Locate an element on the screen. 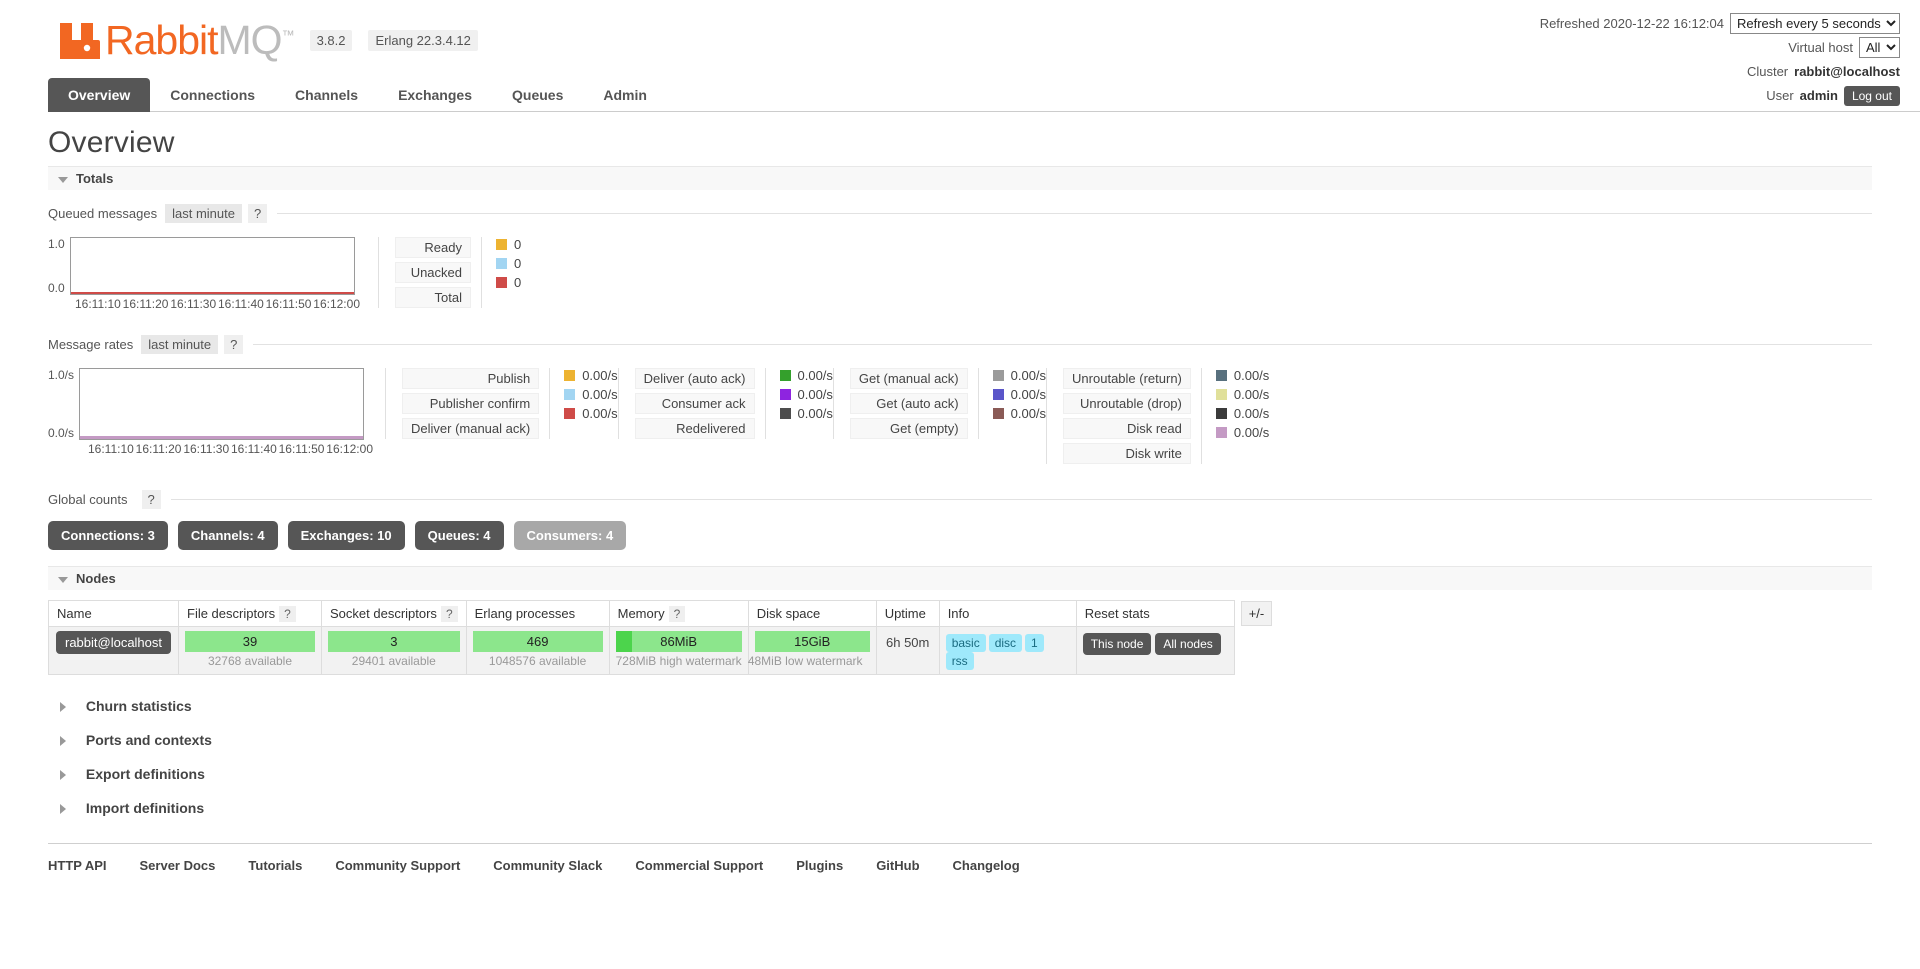  legend-value-redelivered-text: 0.00/s is located at coordinates (815, 413).